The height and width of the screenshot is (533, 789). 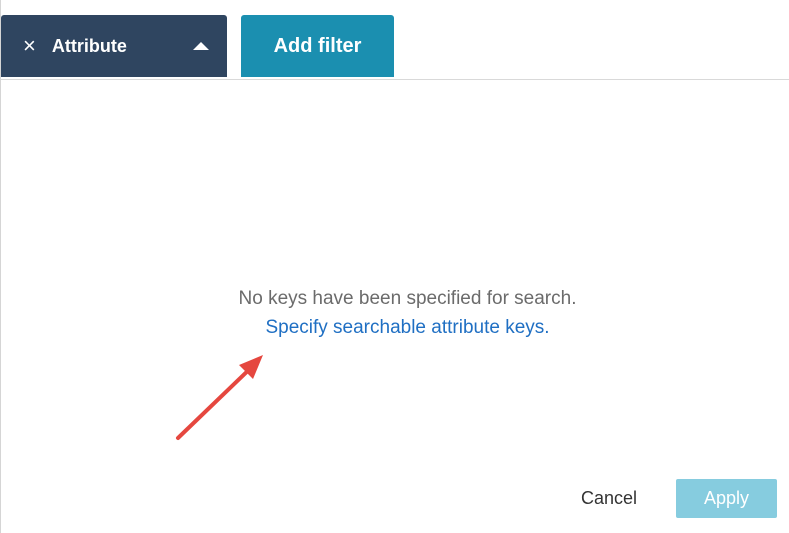 I want to click on apply-button: Apply, so click(x=726, y=498).